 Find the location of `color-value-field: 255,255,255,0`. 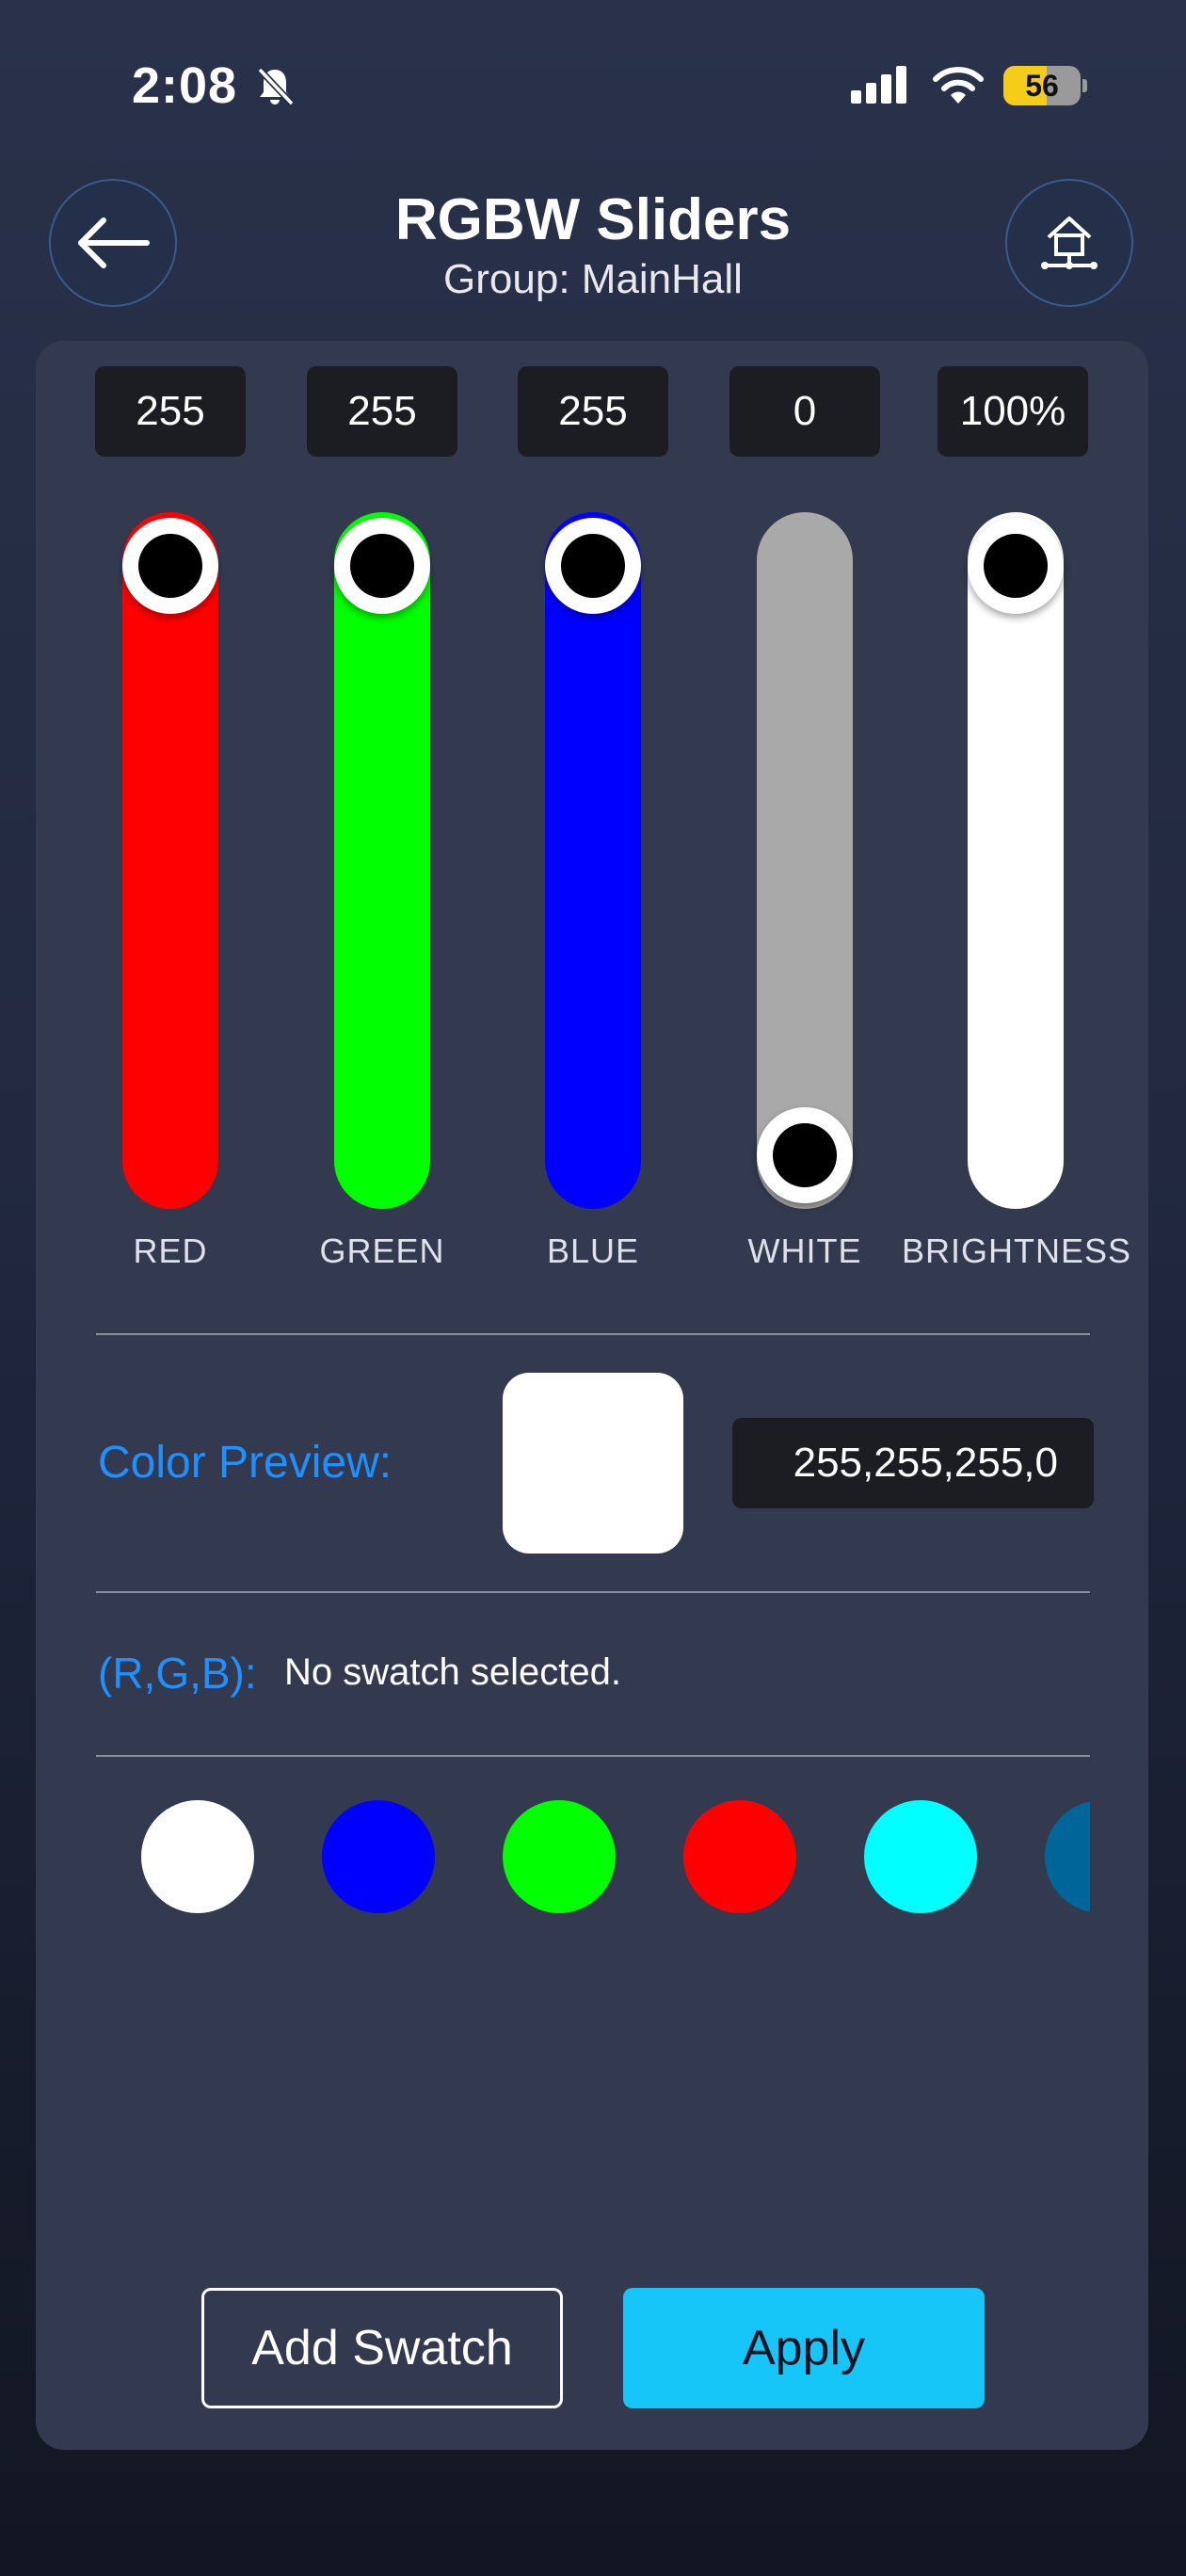

color-value-field: 255,255,255,0 is located at coordinates (913, 1463).